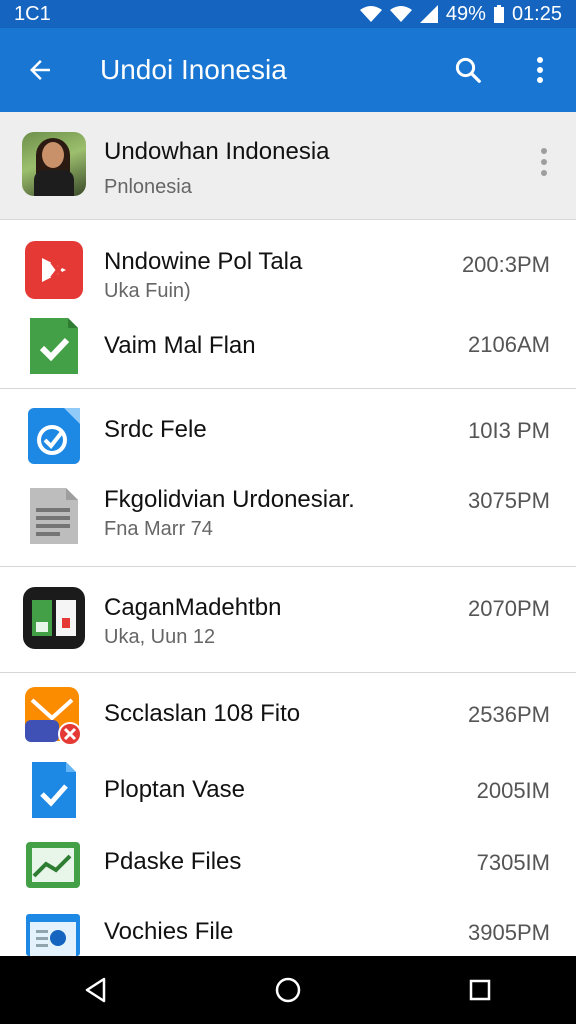 The image size is (576, 1024). I want to click on green-doc-check-icon, so click(54, 346).